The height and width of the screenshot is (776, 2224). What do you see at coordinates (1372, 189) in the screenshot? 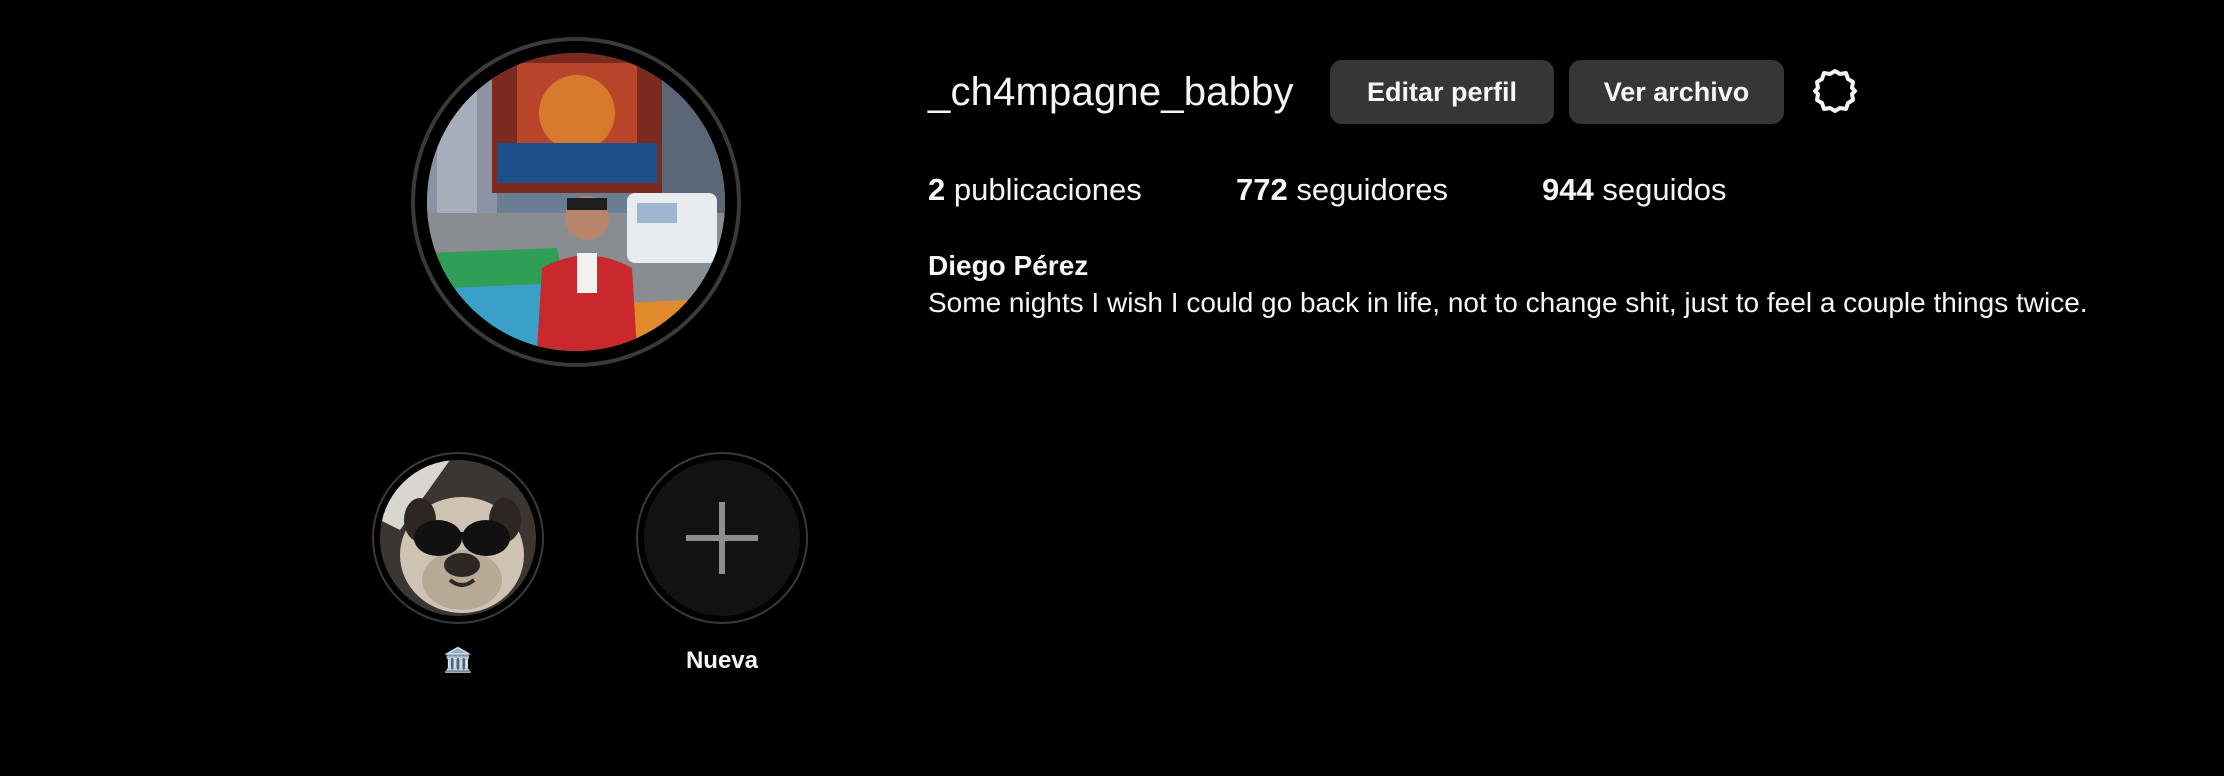
I see `followers-count-label: seguidores` at bounding box center [1372, 189].